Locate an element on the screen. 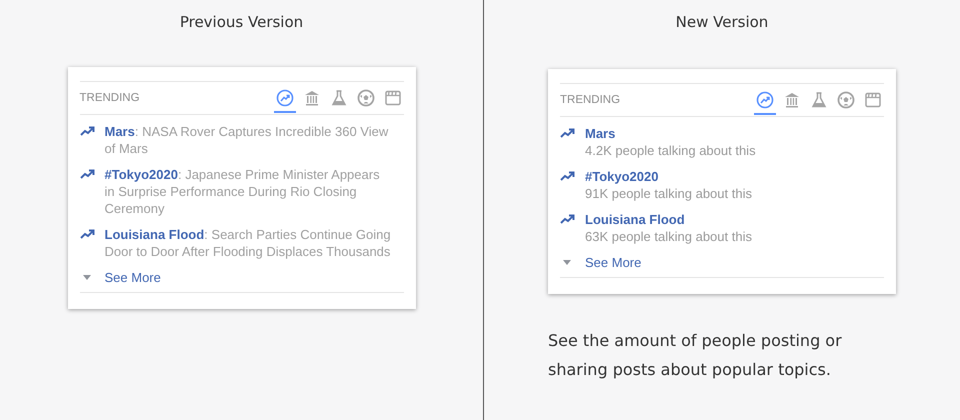  trending-headline: #Tokyo2020: Japanese Prime Minister Appears in Surprise Performance During Rio Closing Ceremony is located at coordinates (248, 191).